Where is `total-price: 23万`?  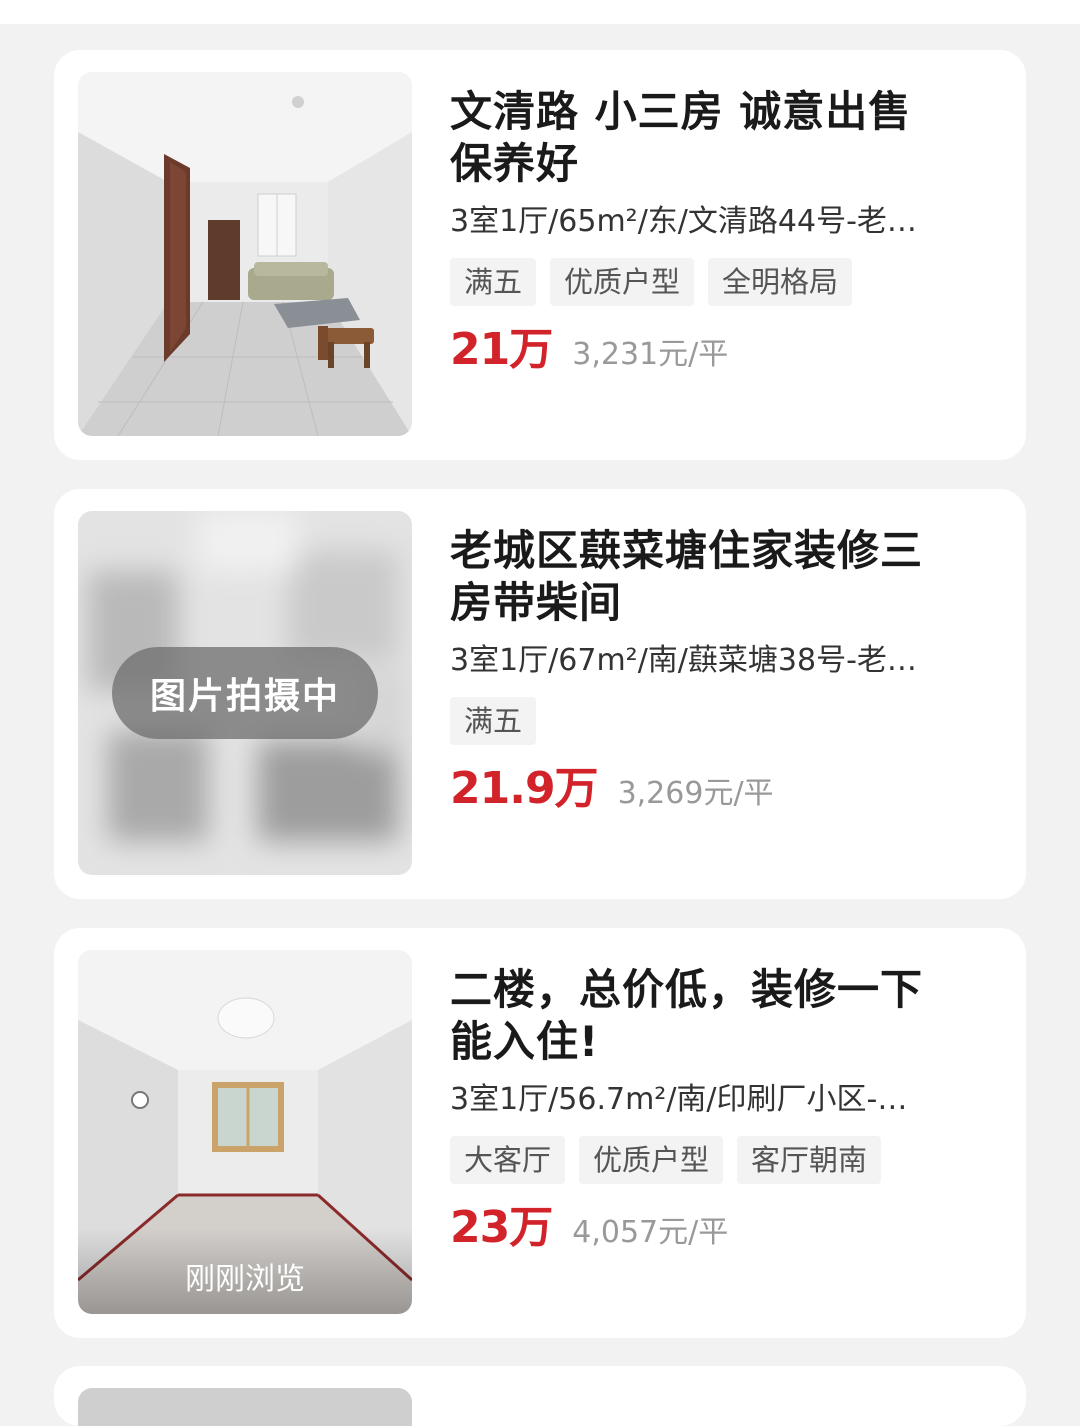 total-price: 23万 is located at coordinates (501, 1227).